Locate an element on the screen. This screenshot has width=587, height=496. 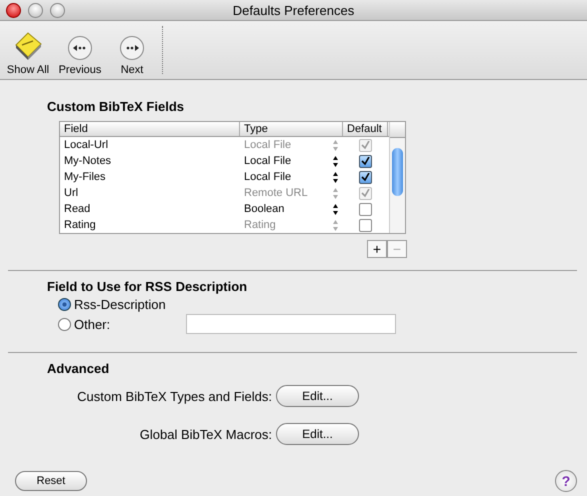
setting-label: Global BibTeX Macros: is located at coordinates (206, 434).